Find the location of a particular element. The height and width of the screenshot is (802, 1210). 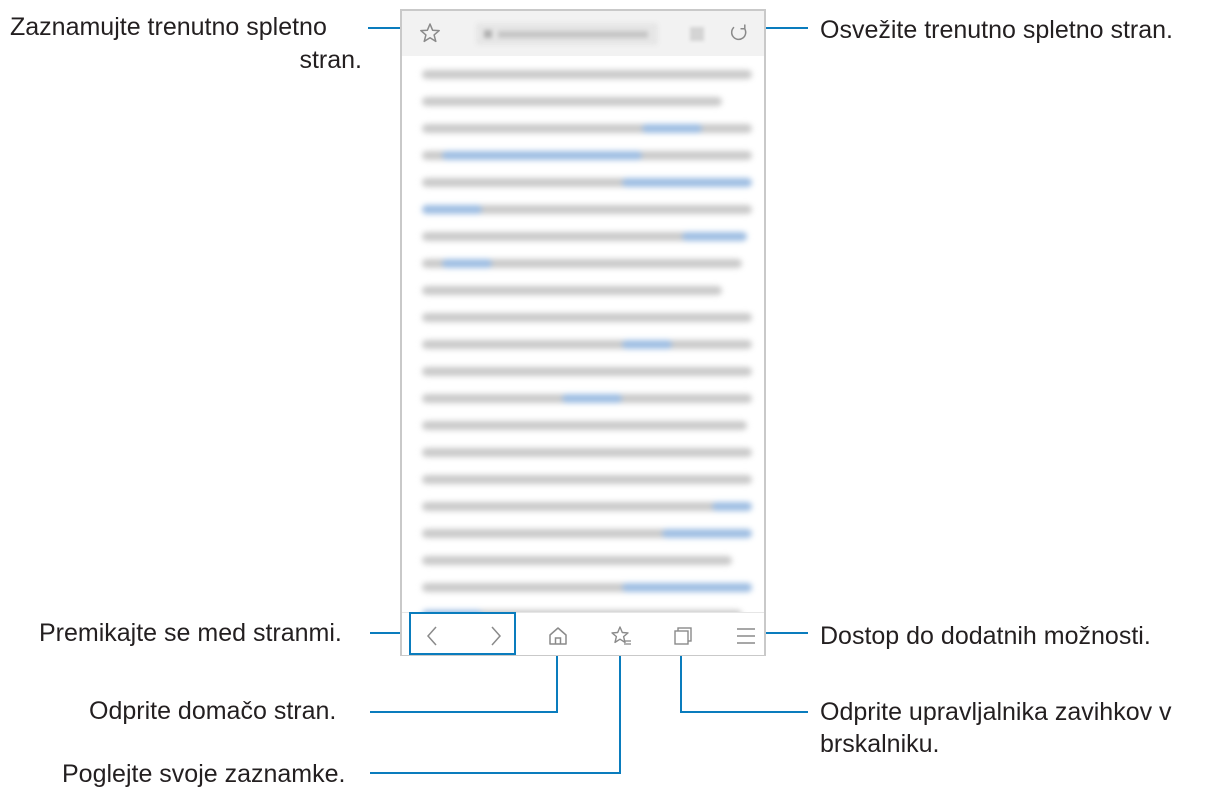

leader-tabs-v is located at coordinates (681, 681).